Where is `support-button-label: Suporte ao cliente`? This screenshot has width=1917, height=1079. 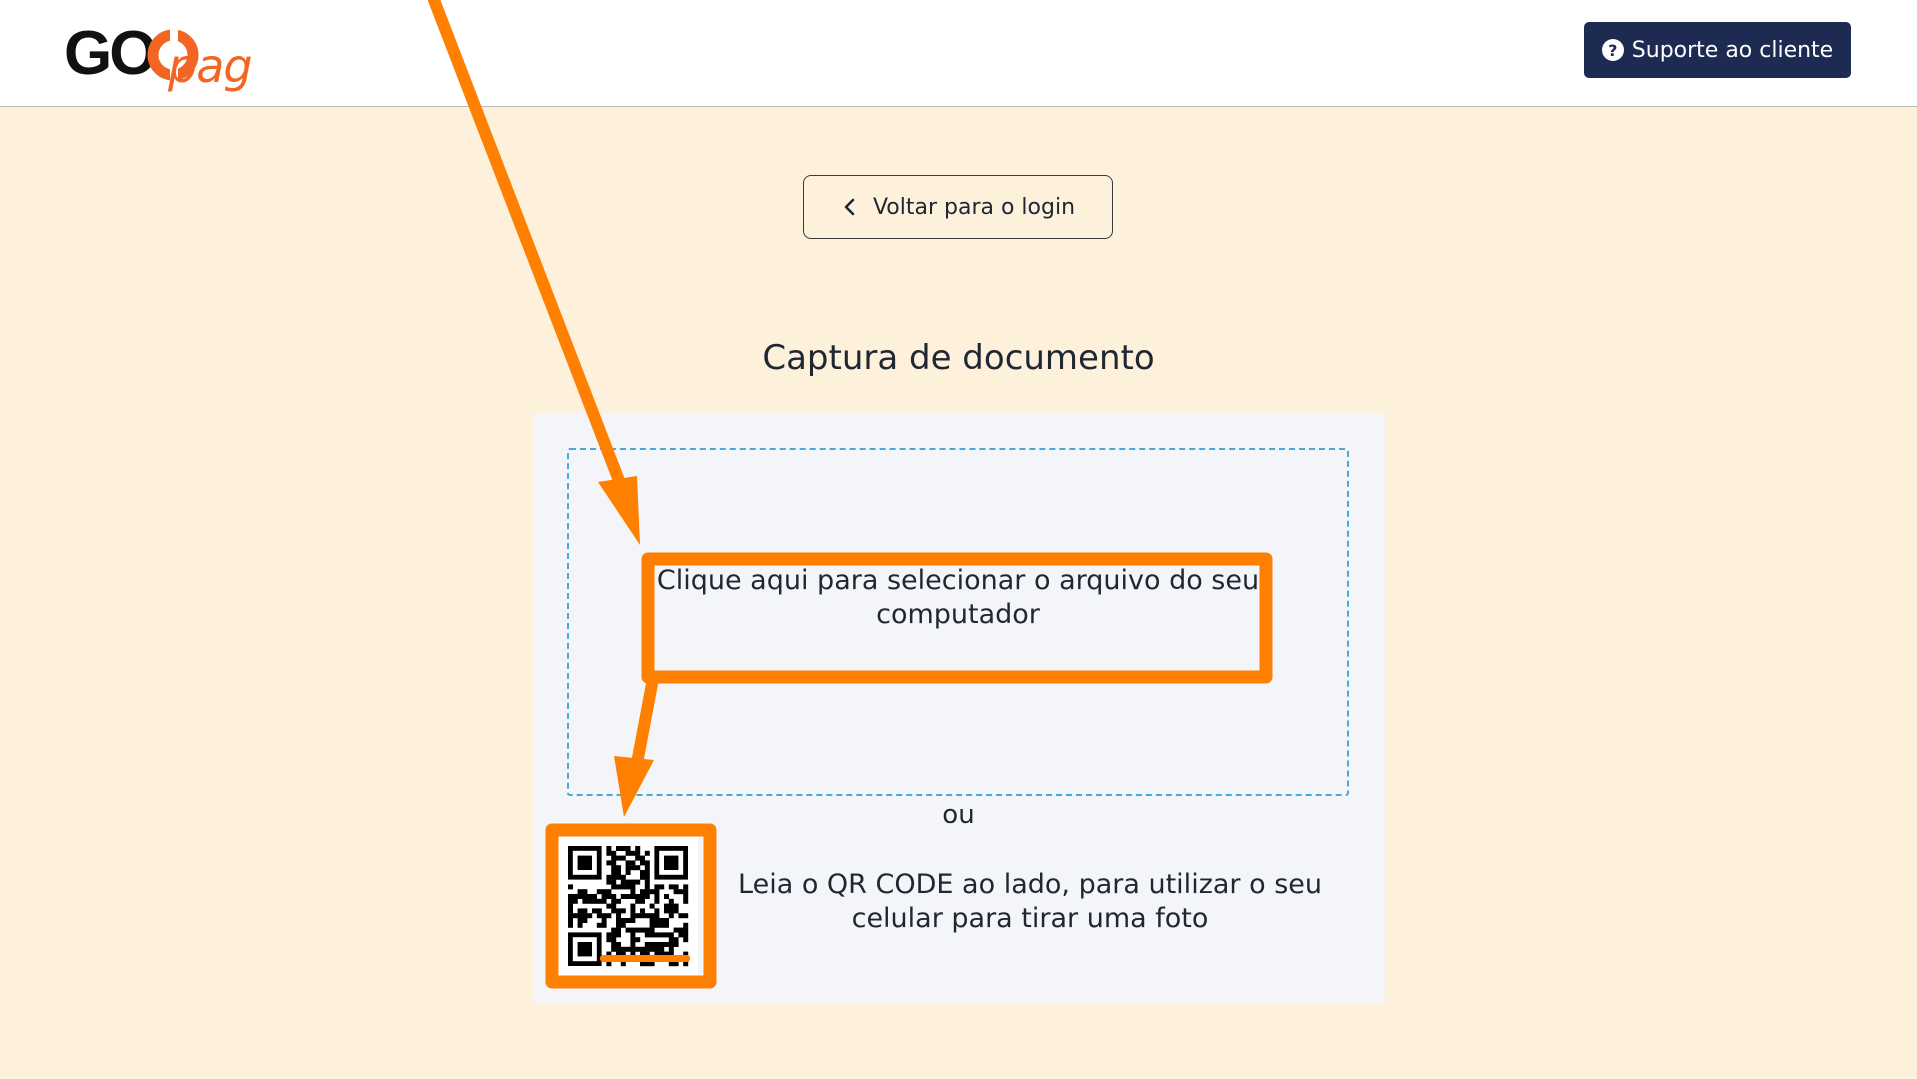
support-button-label: Suporte ao cliente is located at coordinates (1732, 50).